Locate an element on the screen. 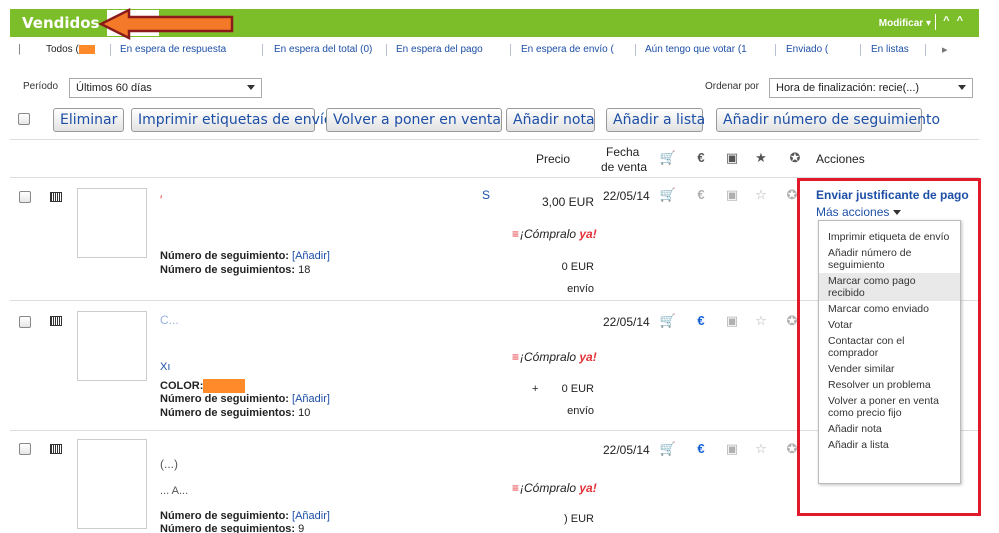  tab-en-listas: En listas is located at coordinates (890, 49).